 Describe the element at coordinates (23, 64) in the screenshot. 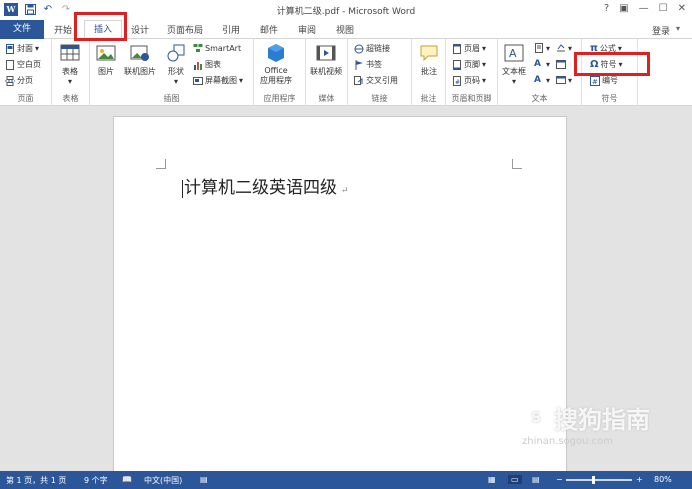

I see `blank-page-button: 空白页` at that location.